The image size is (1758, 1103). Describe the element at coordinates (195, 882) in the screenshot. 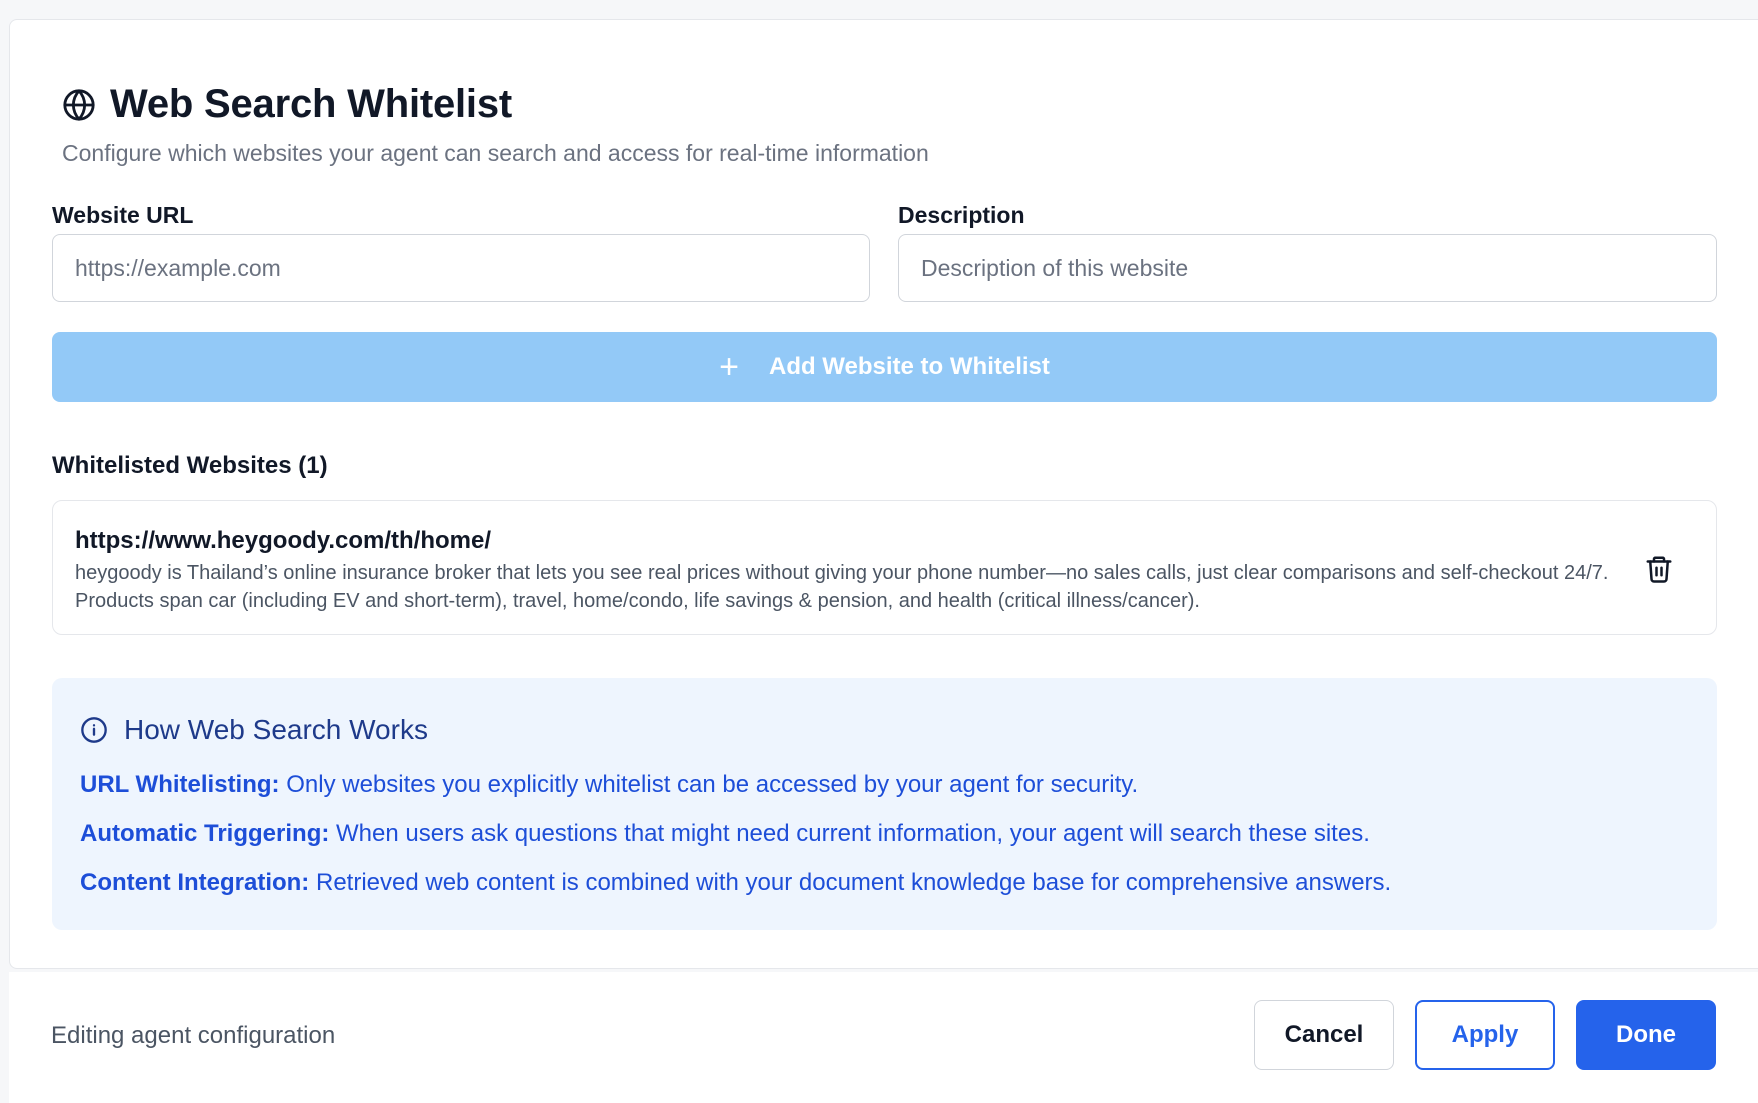

I see `info-term: Content Integration:` at that location.